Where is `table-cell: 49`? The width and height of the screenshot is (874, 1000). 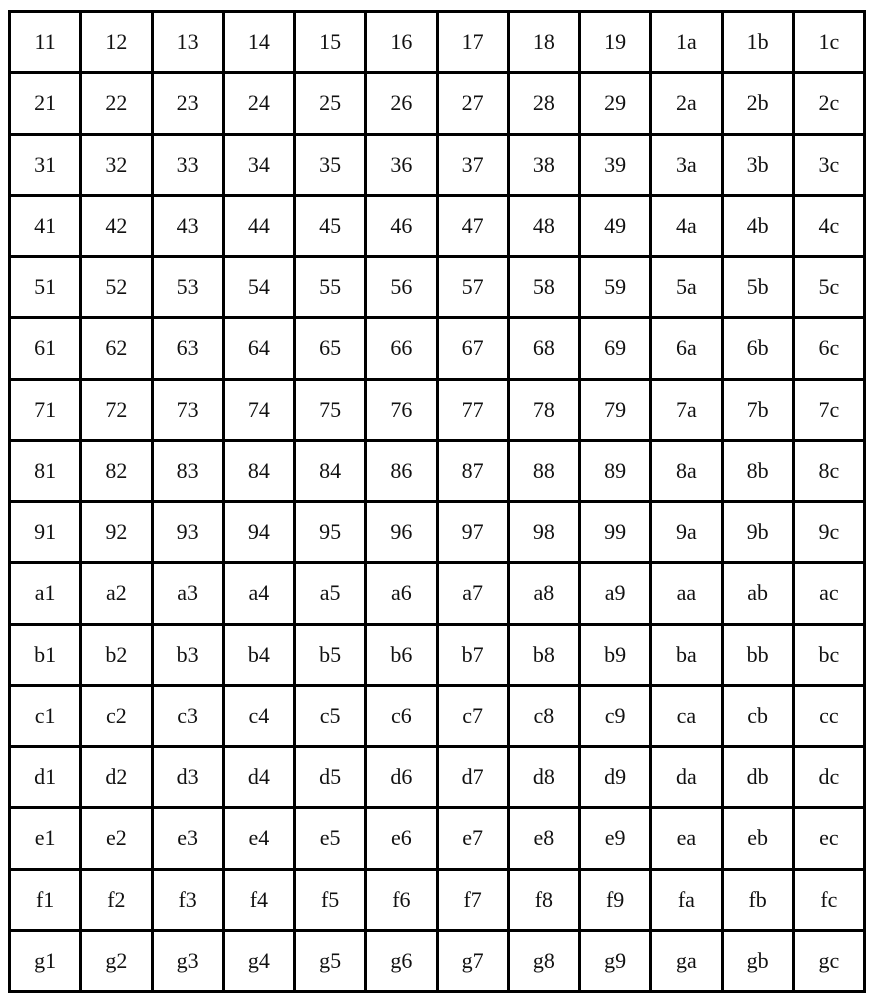 table-cell: 49 is located at coordinates (615, 226).